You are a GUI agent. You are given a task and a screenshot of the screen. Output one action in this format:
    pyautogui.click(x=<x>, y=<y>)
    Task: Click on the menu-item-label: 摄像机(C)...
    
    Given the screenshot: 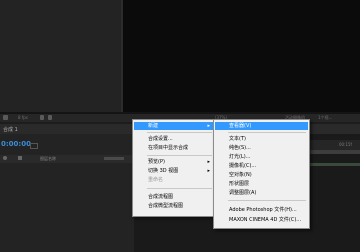 What is the action you would take?
    pyautogui.click(x=243, y=166)
    